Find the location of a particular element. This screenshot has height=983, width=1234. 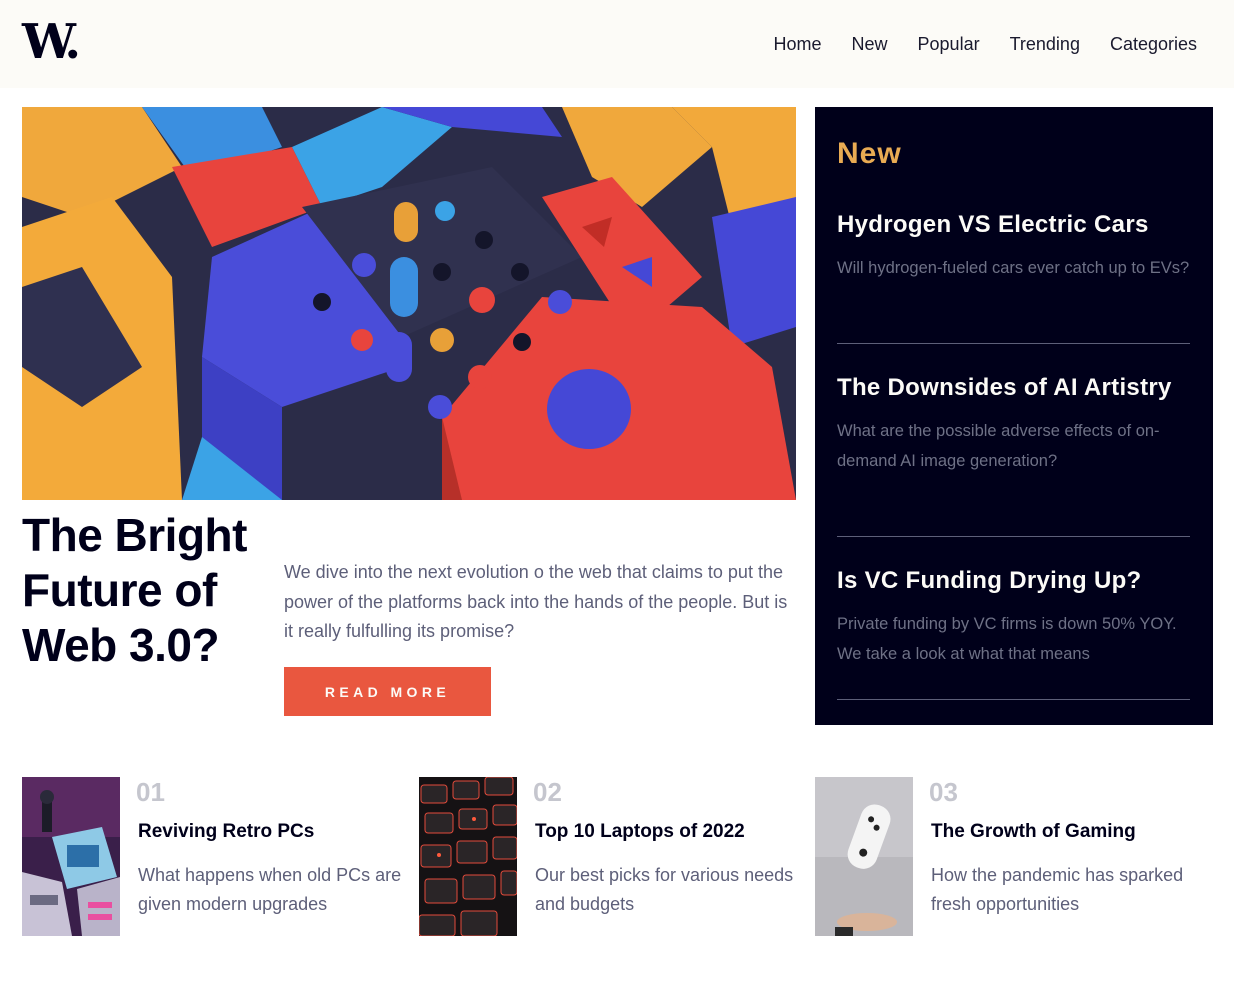

nav-link-trending: Trending is located at coordinates (1045, 44).